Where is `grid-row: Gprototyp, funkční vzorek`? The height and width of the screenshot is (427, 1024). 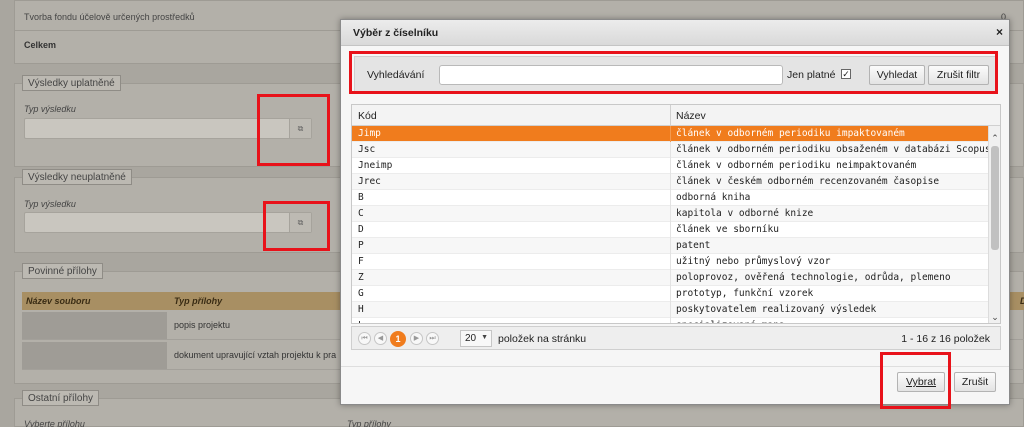
grid-row: Gprototyp, funkční vzorek is located at coordinates (670, 294).